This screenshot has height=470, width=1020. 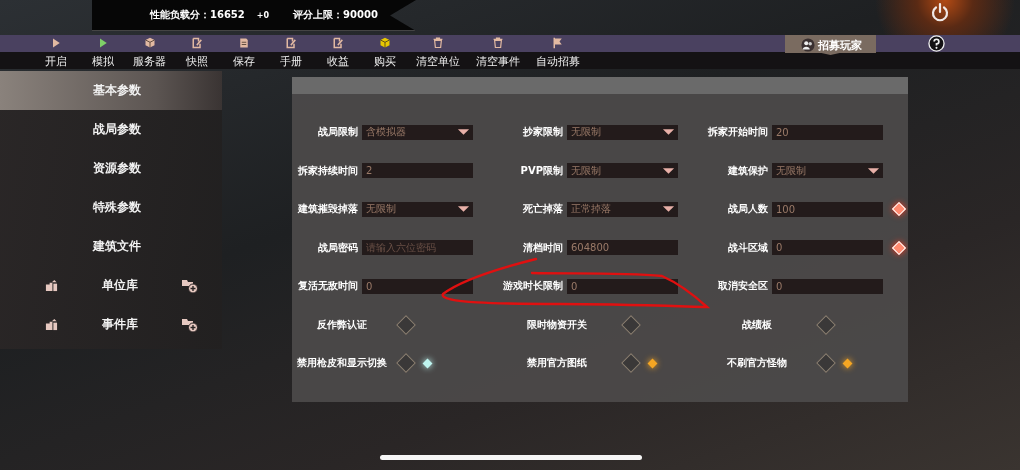 I want to click on input-field: 20, so click(x=827, y=132).